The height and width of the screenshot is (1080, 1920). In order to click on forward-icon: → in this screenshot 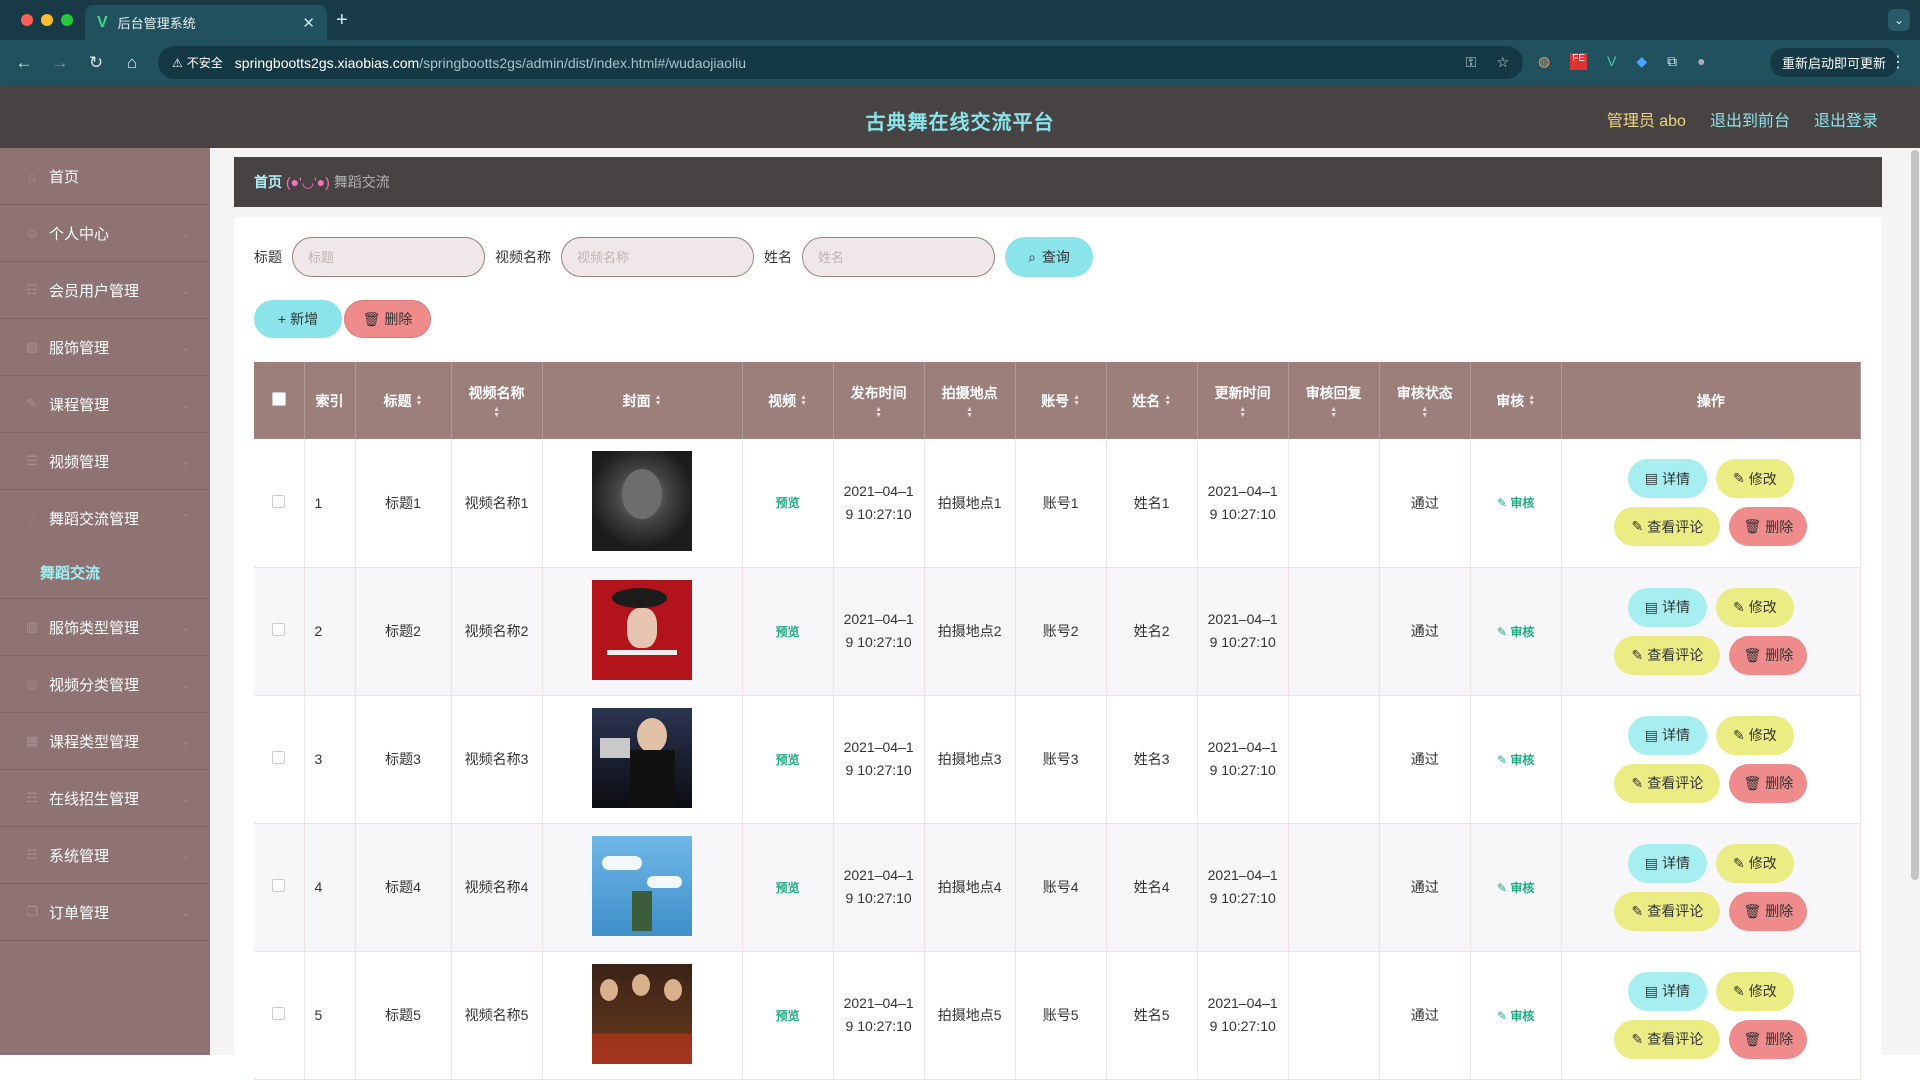, I will do `click(60, 63)`.